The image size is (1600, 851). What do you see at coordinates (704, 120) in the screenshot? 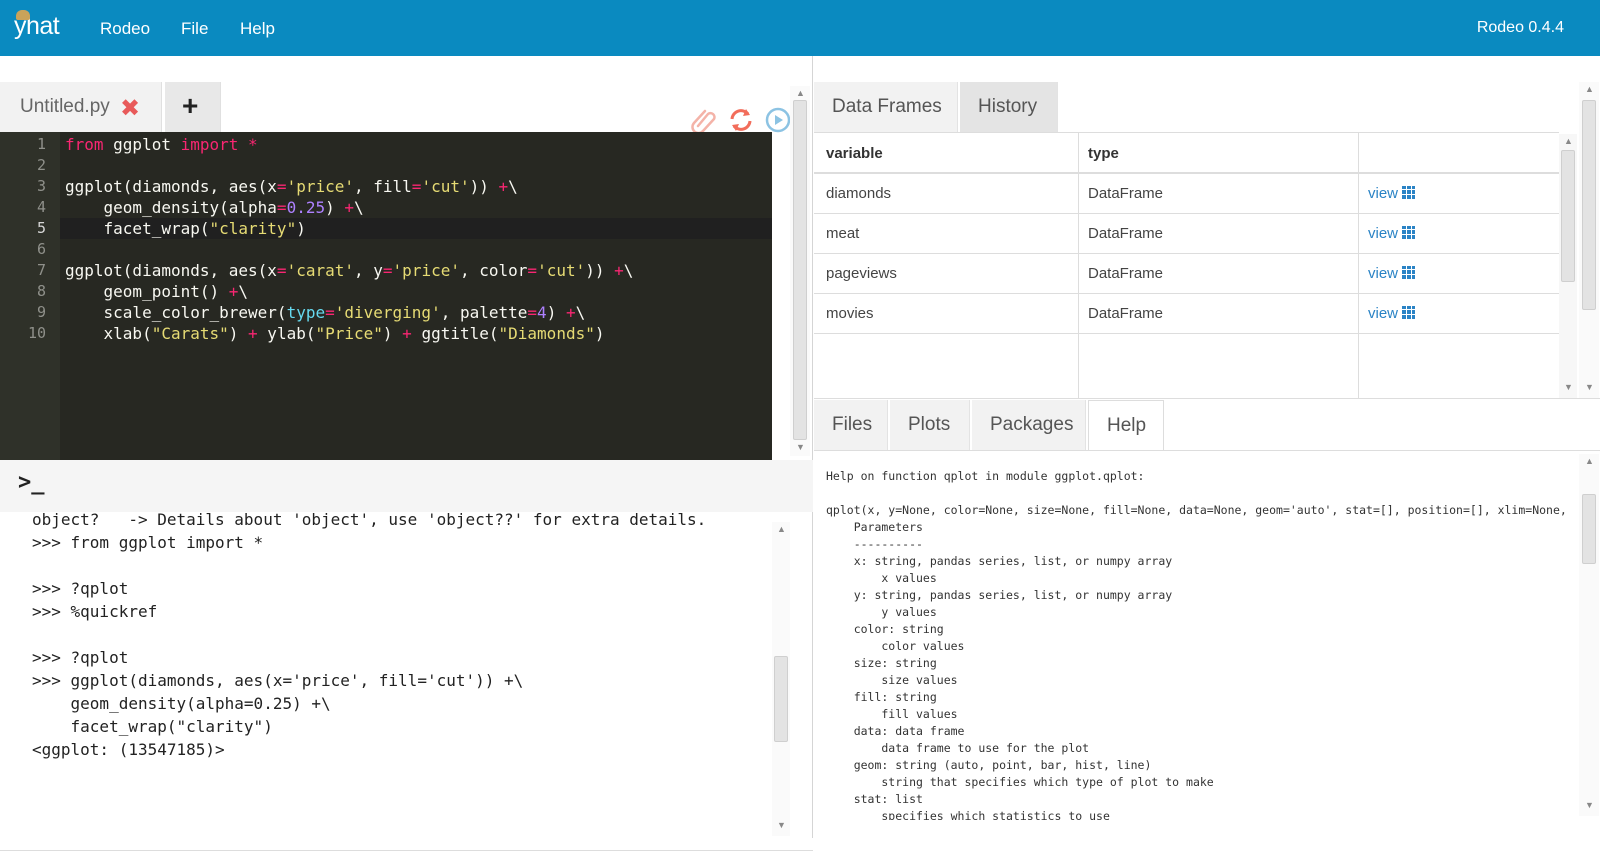
I see `paperclip-icon` at bounding box center [704, 120].